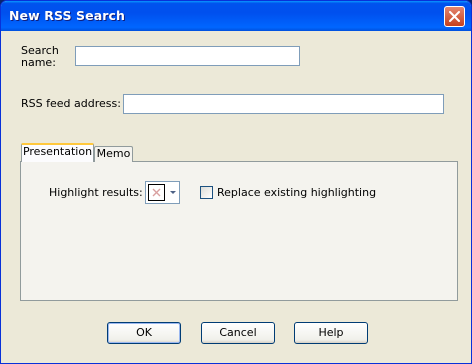 The width and height of the screenshot is (472, 364). Describe the element at coordinates (67, 15) in the screenshot. I see `window-title: New RSS Search` at that location.